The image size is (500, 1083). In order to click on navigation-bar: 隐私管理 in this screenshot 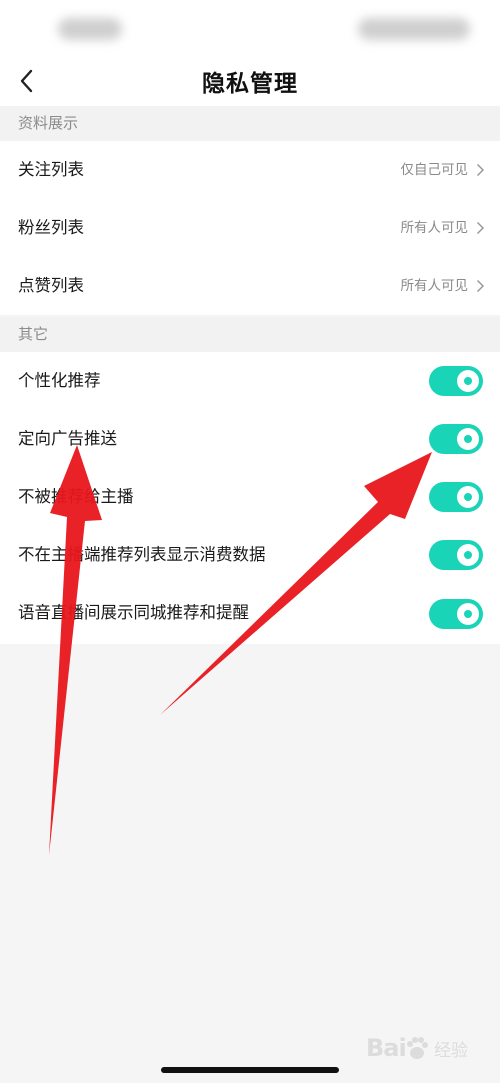, I will do `click(250, 81)`.